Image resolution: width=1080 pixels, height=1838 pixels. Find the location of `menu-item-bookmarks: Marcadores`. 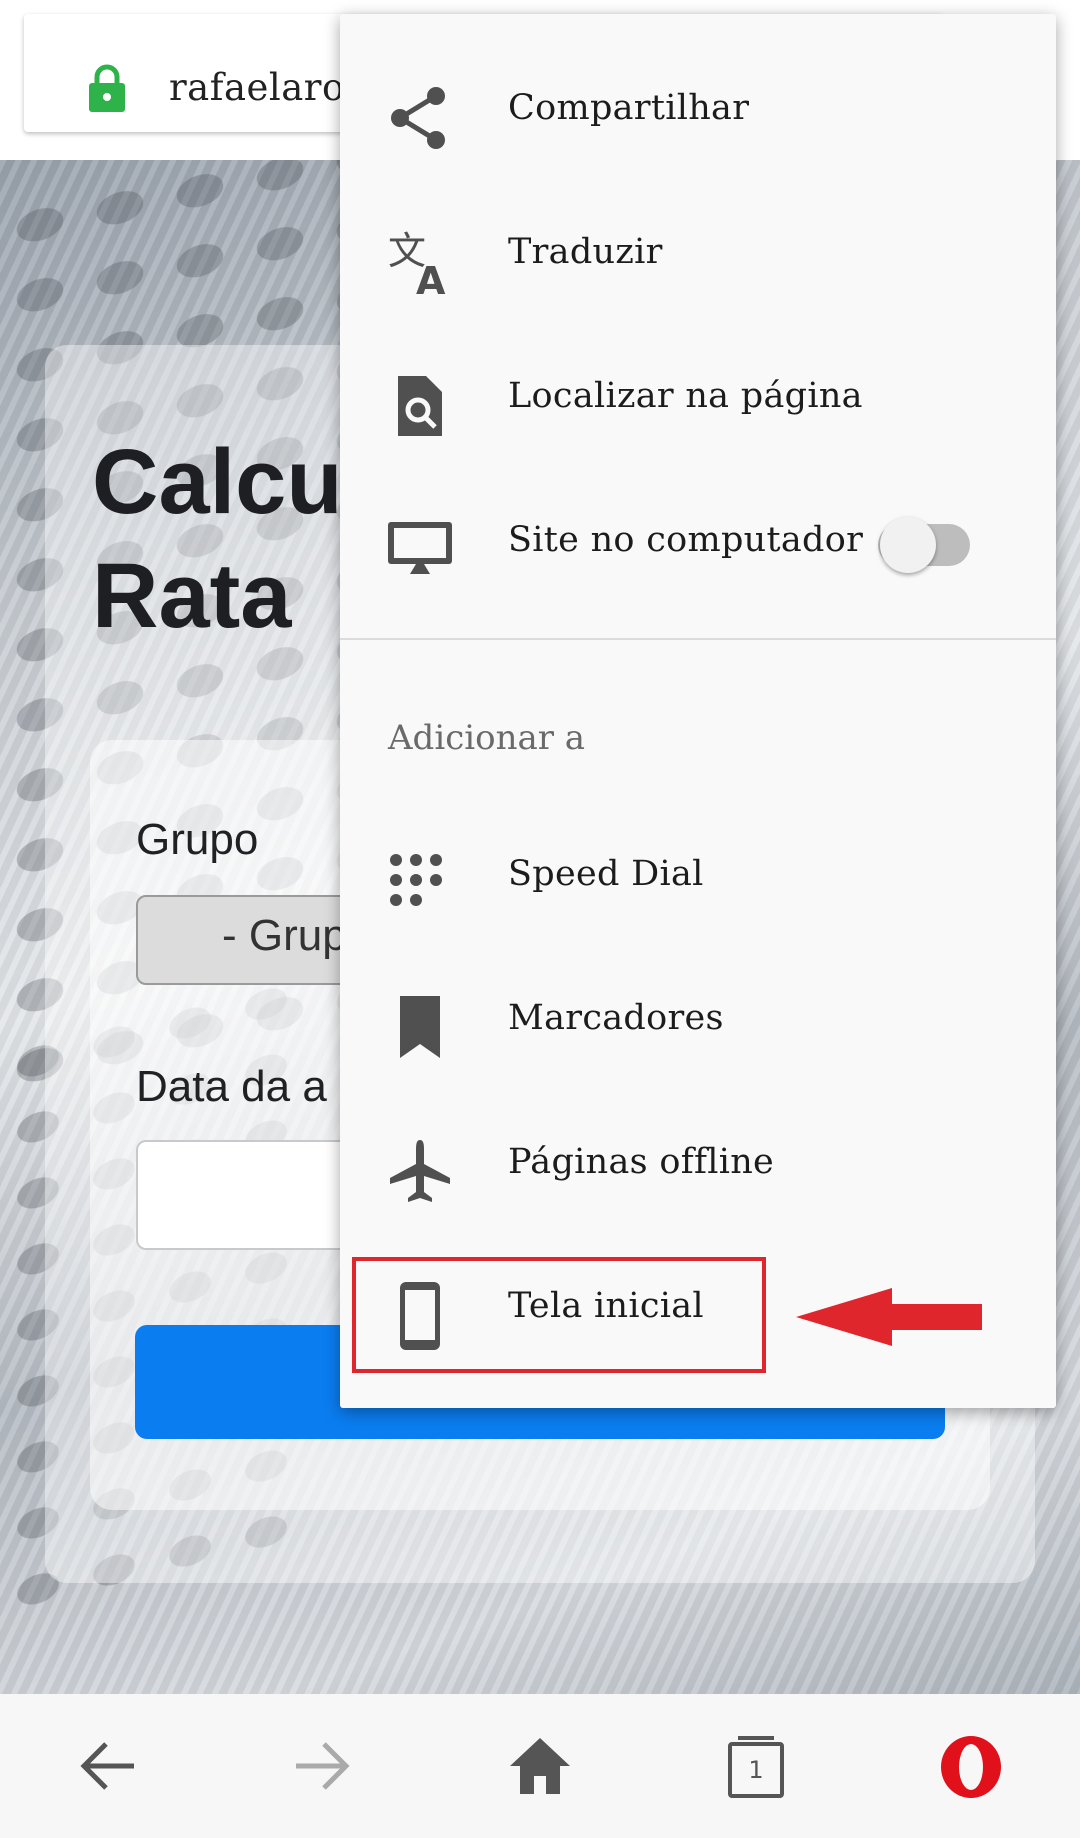

menu-item-bookmarks: Marcadores is located at coordinates (698, 1022).